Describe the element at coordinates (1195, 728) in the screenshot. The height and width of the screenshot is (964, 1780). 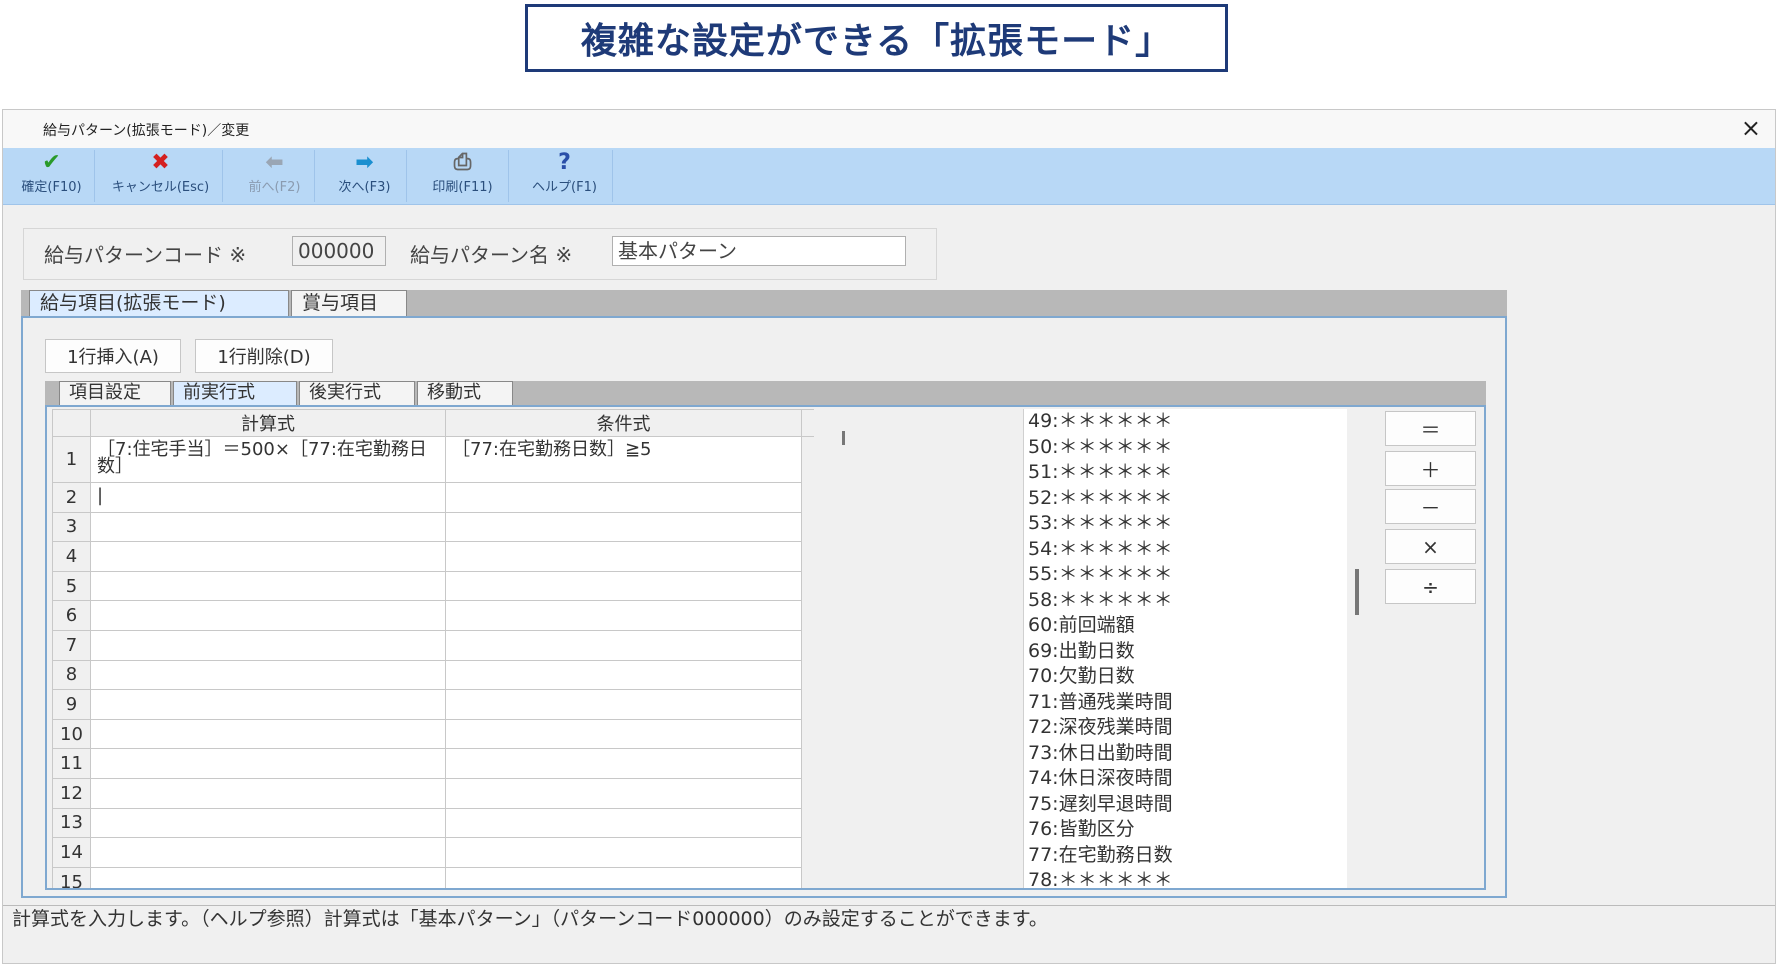
I see `list-item: 72:深夜残業時間` at that location.